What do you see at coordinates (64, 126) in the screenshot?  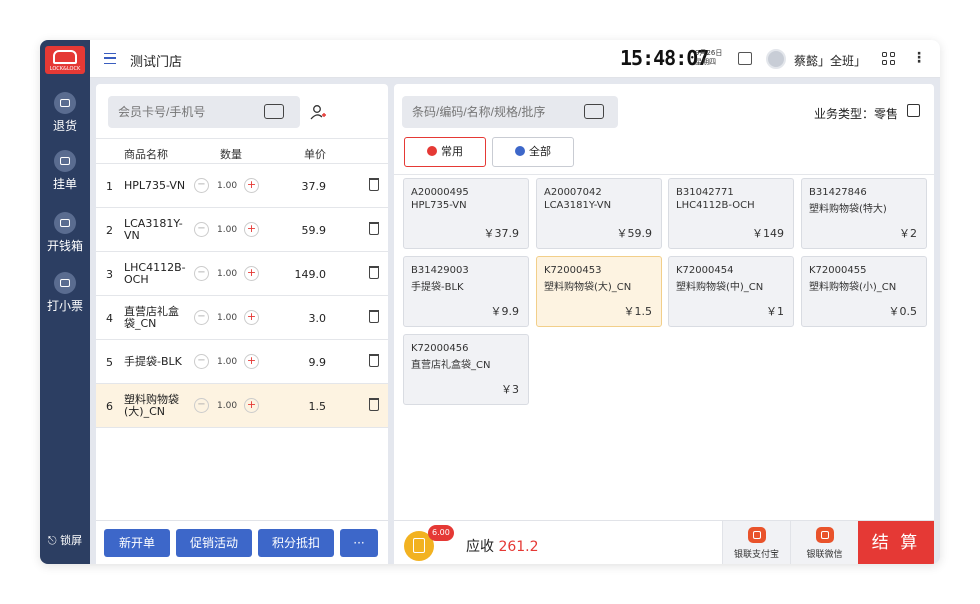 I see `sidebar-item-label: 退货` at bounding box center [64, 126].